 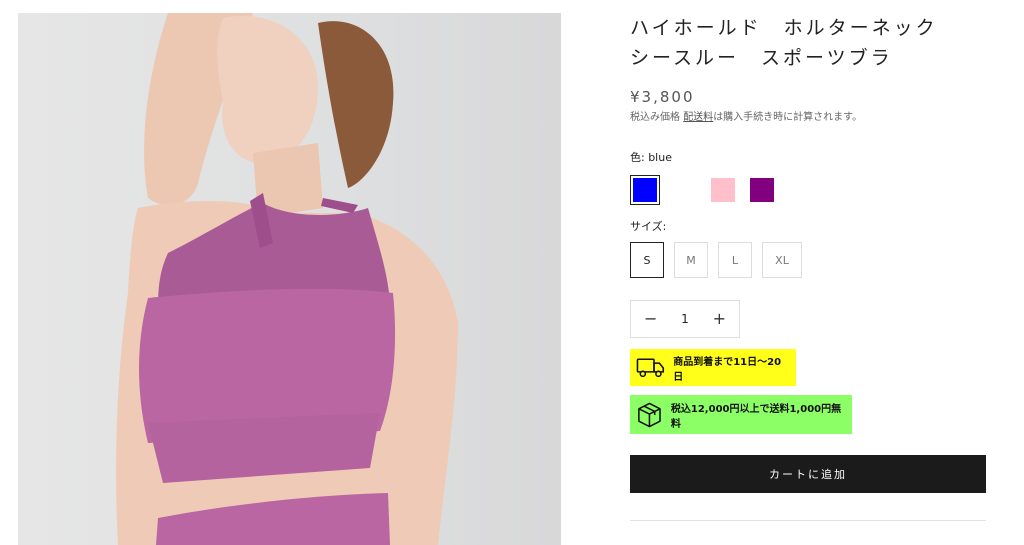 I want to click on delivery-text: 商品到着まで11日〜20日, so click(x=727, y=369).